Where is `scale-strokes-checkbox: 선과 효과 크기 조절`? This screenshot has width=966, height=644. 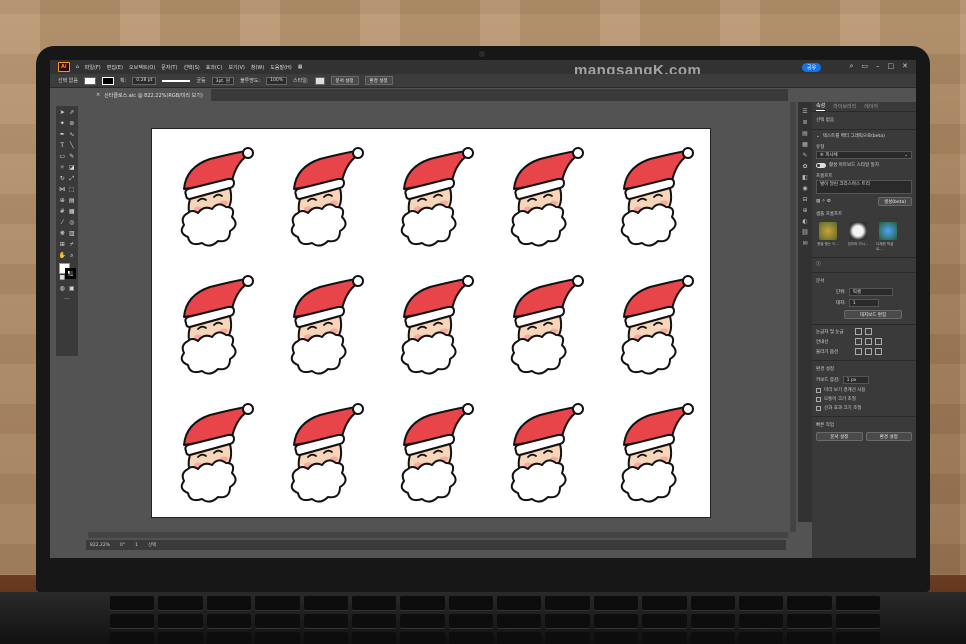 scale-strokes-checkbox: 선과 효과 크기 조절 is located at coordinates (864, 408).